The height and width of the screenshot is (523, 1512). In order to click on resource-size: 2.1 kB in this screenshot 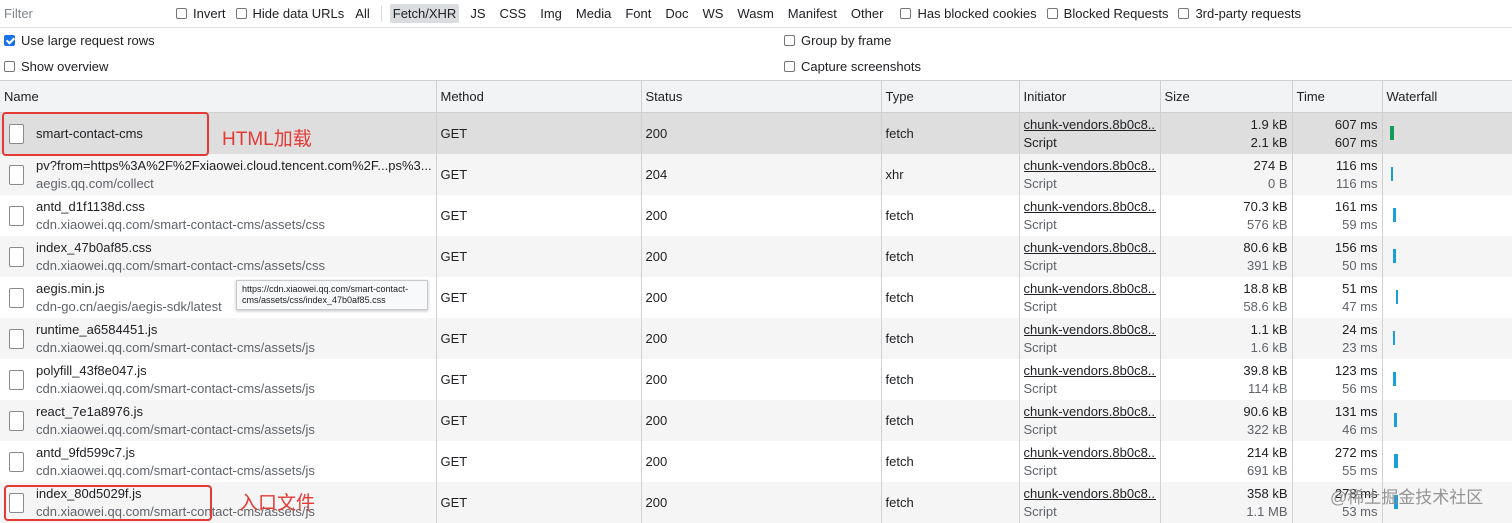, I will do `click(1269, 142)`.